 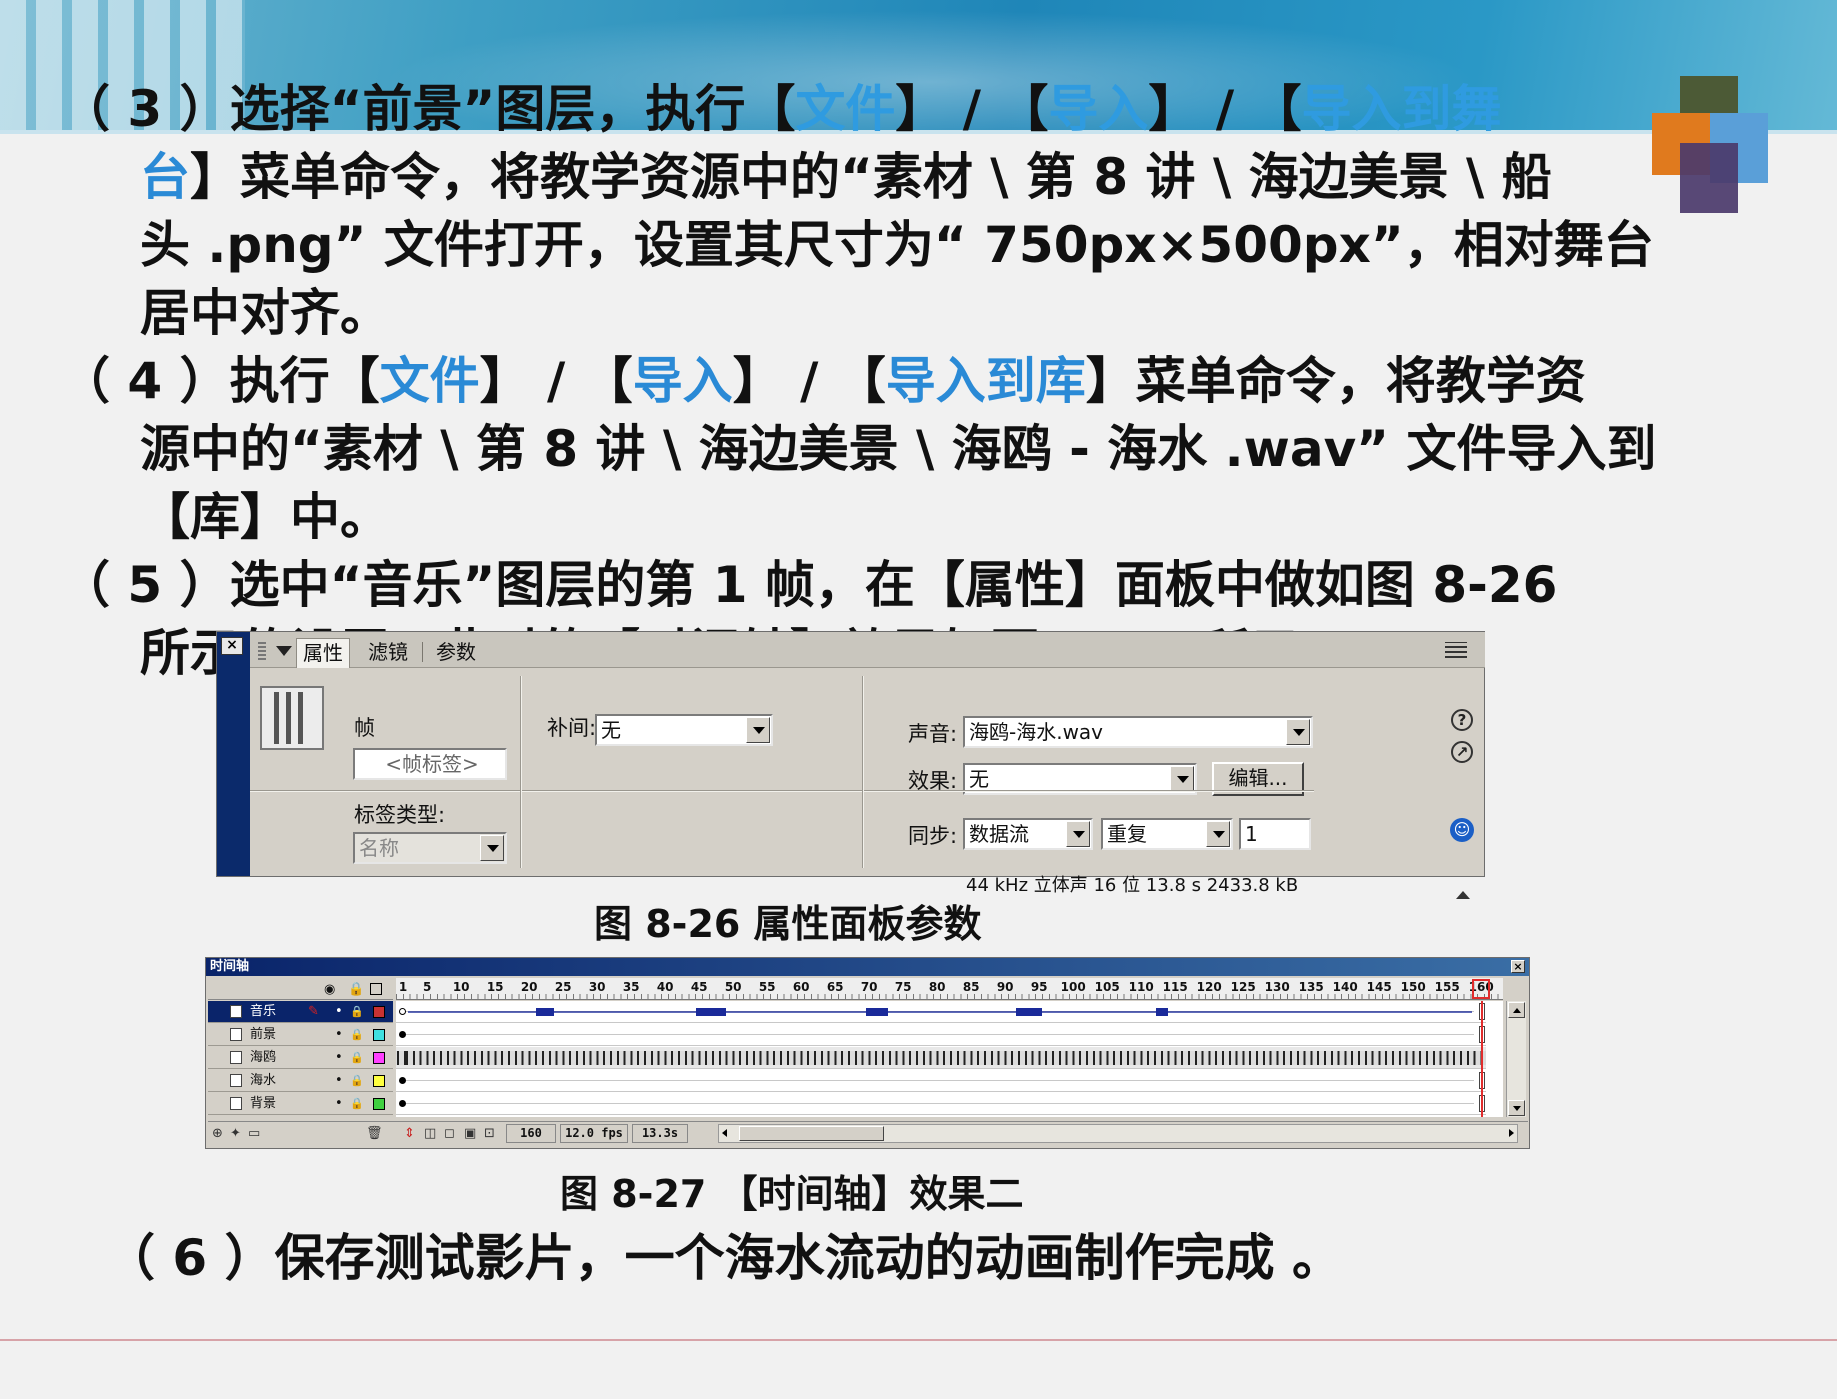 I want to click on tab-parameters: 参数, so click(x=456, y=653).